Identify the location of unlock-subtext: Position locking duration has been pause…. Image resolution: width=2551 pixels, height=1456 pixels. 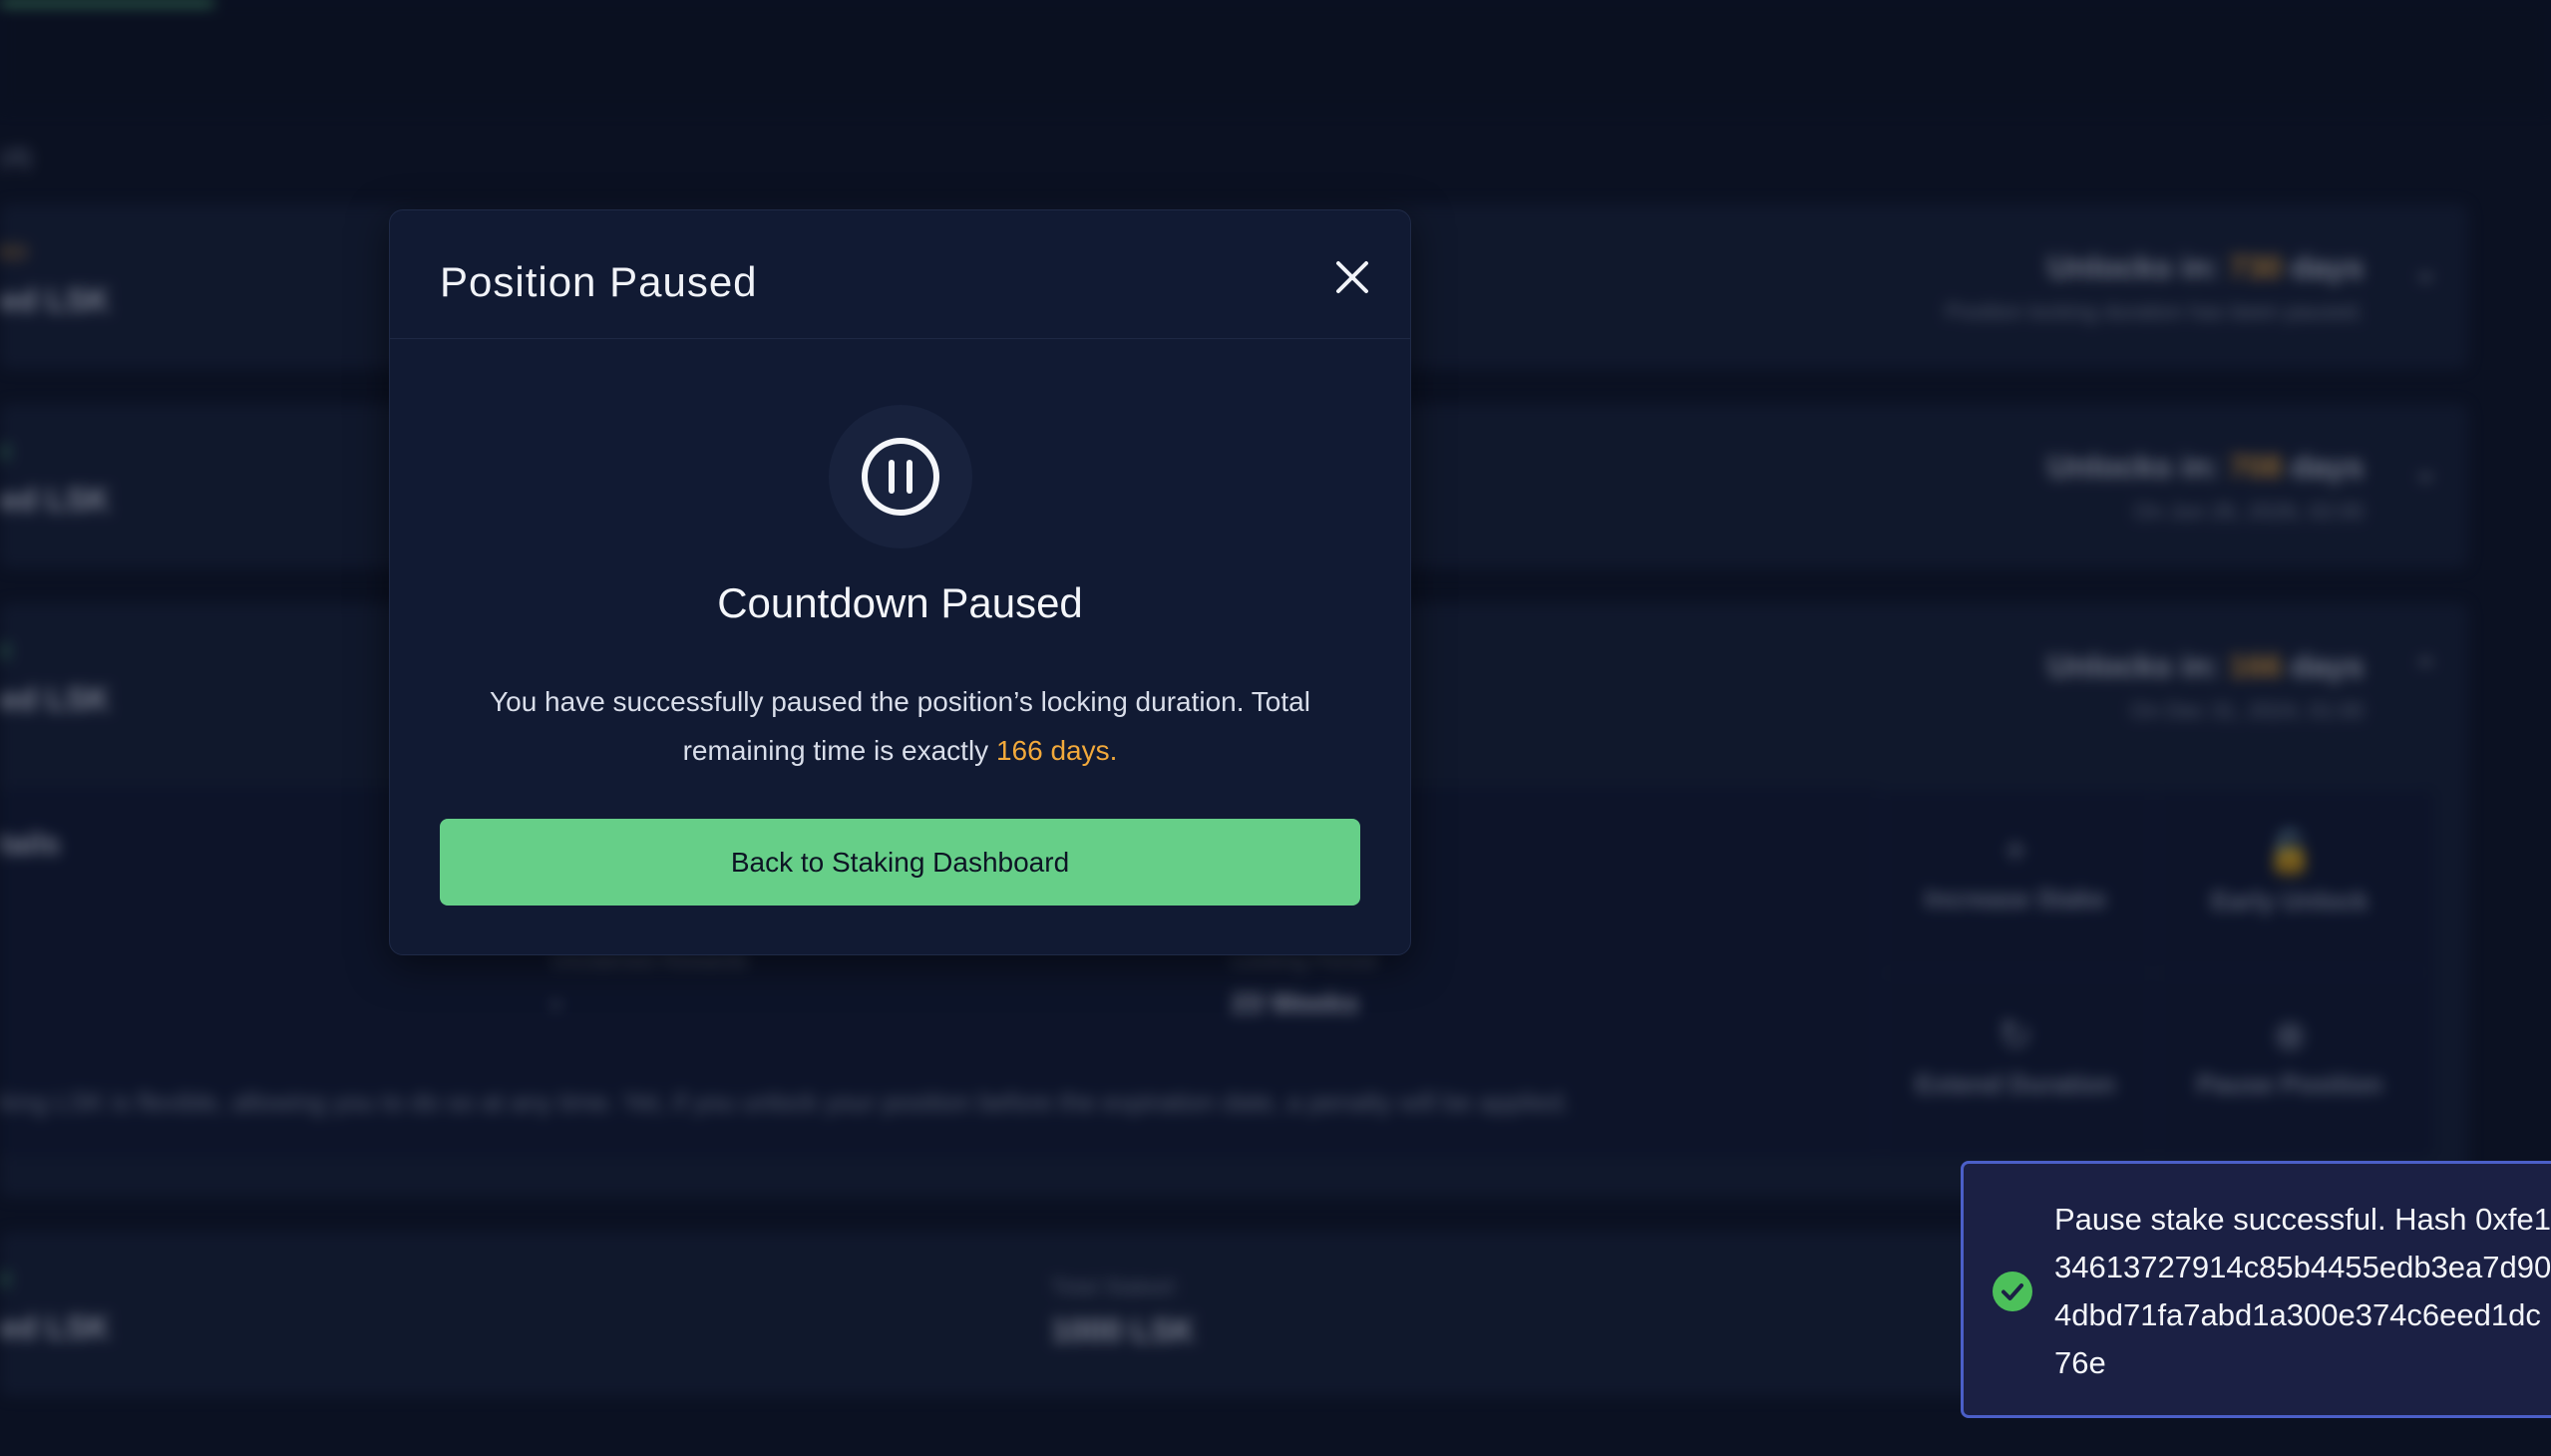
(2155, 311).